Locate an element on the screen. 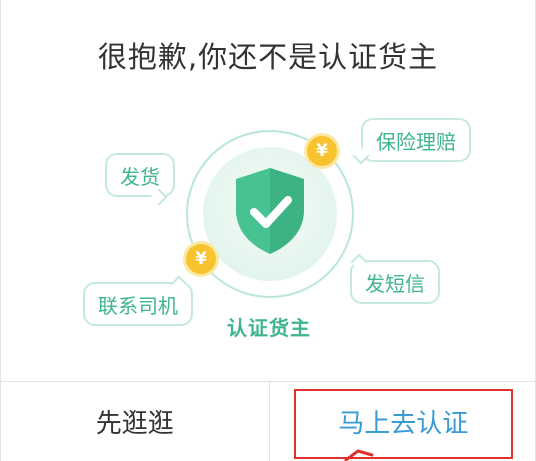  bubble-insurance-claim-label: 保险理赔 is located at coordinates (416, 141).